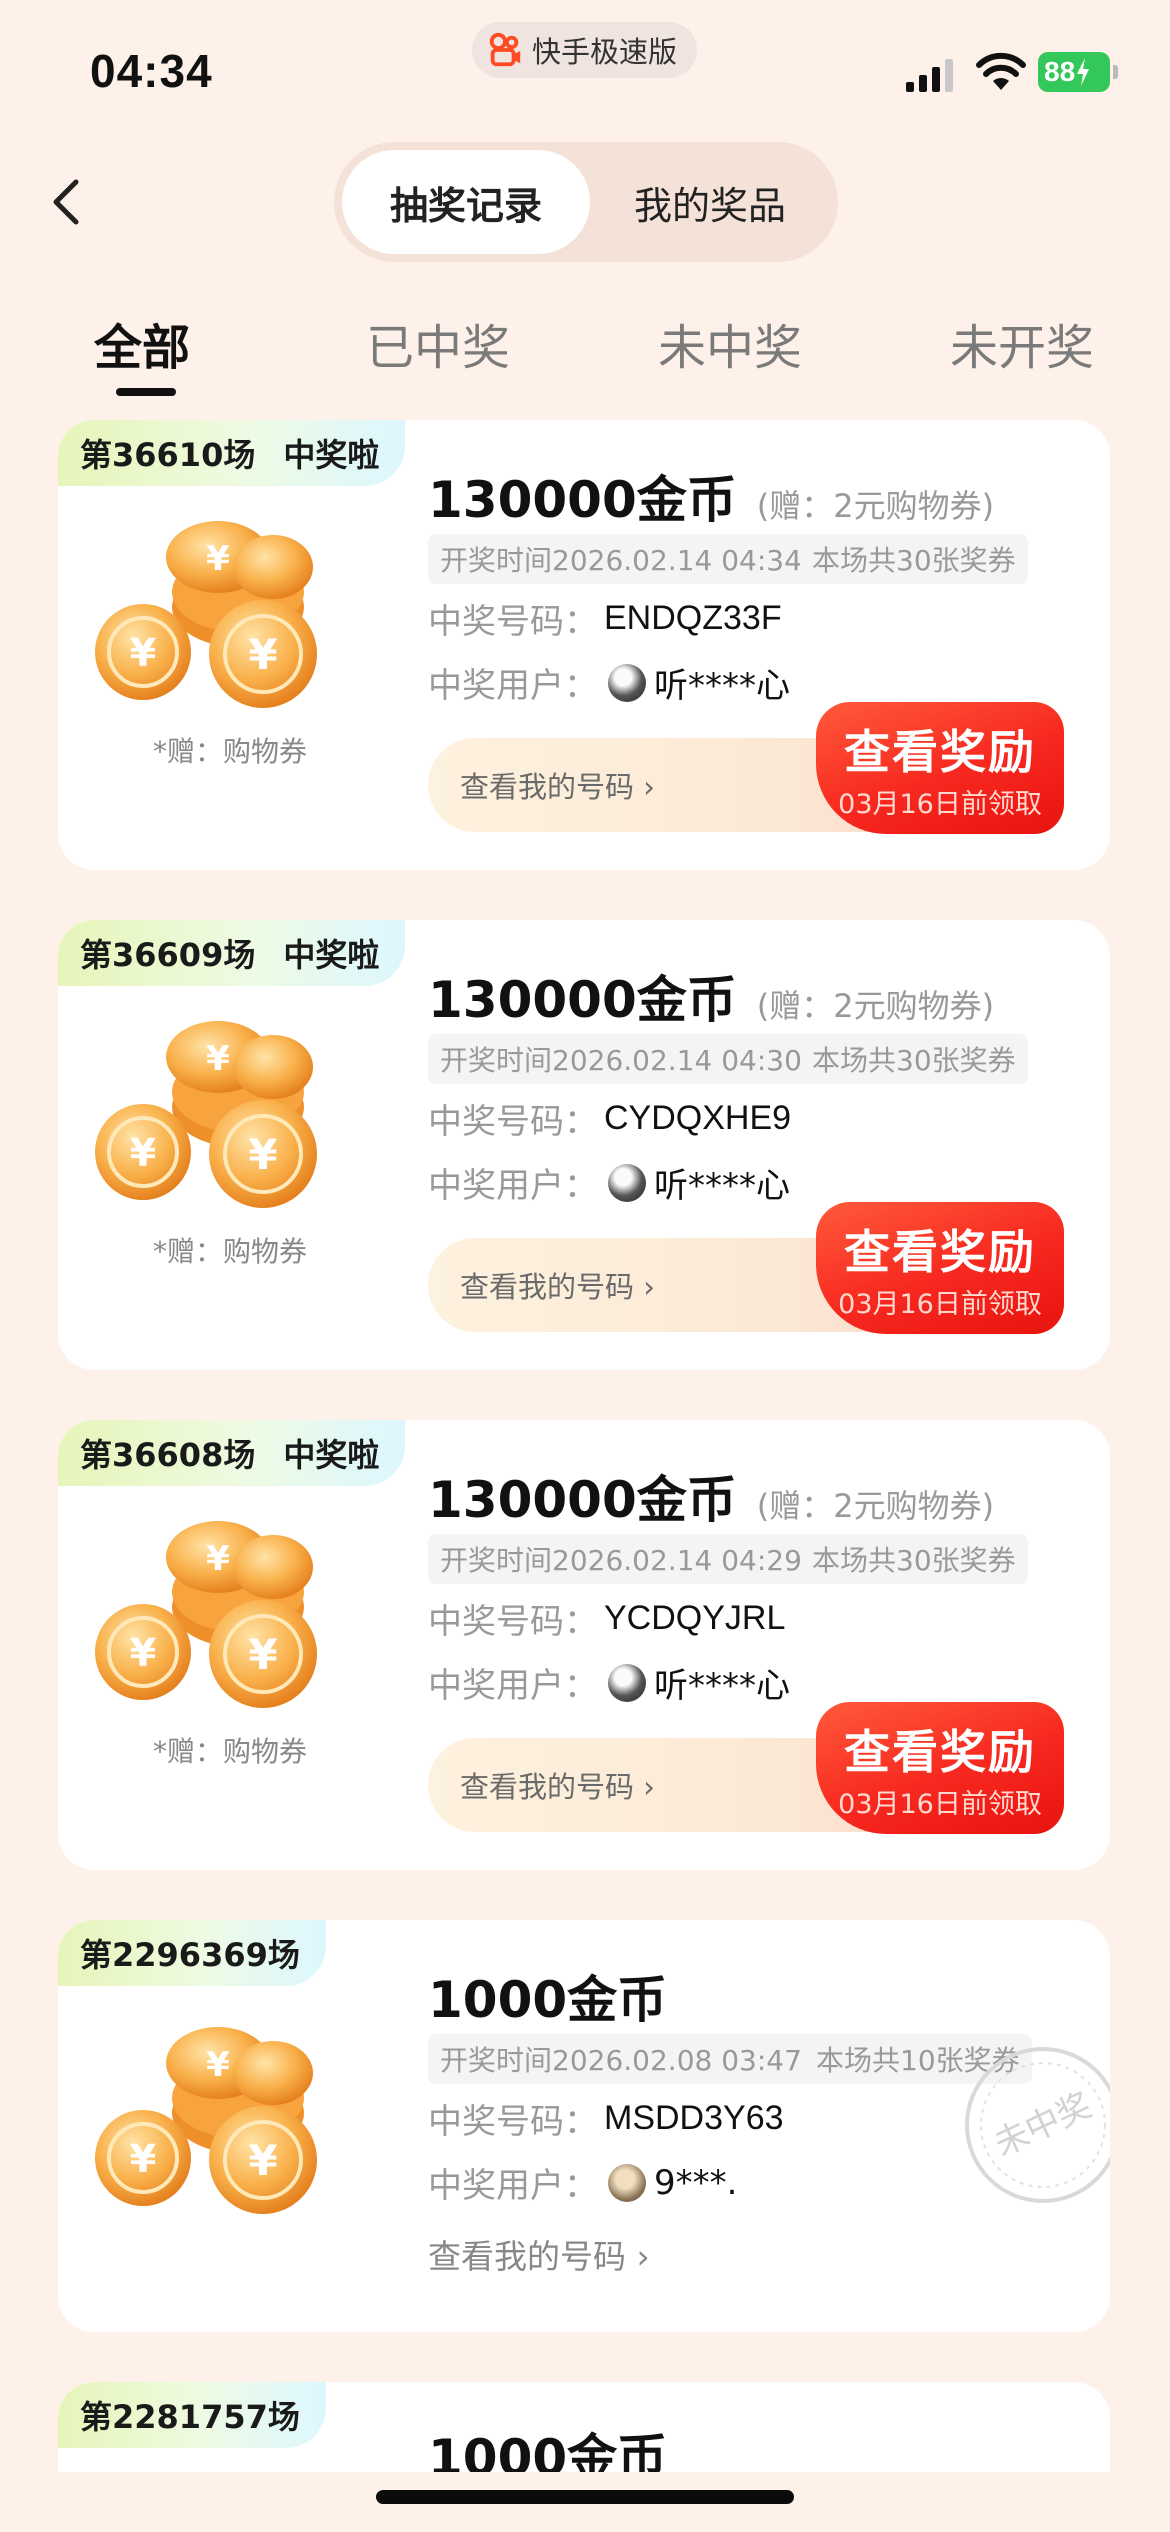  What do you see at coordinates (505, 49) in the screenshot?
I see `kuaishou-logo-icon` at bounding box center [505, 49].